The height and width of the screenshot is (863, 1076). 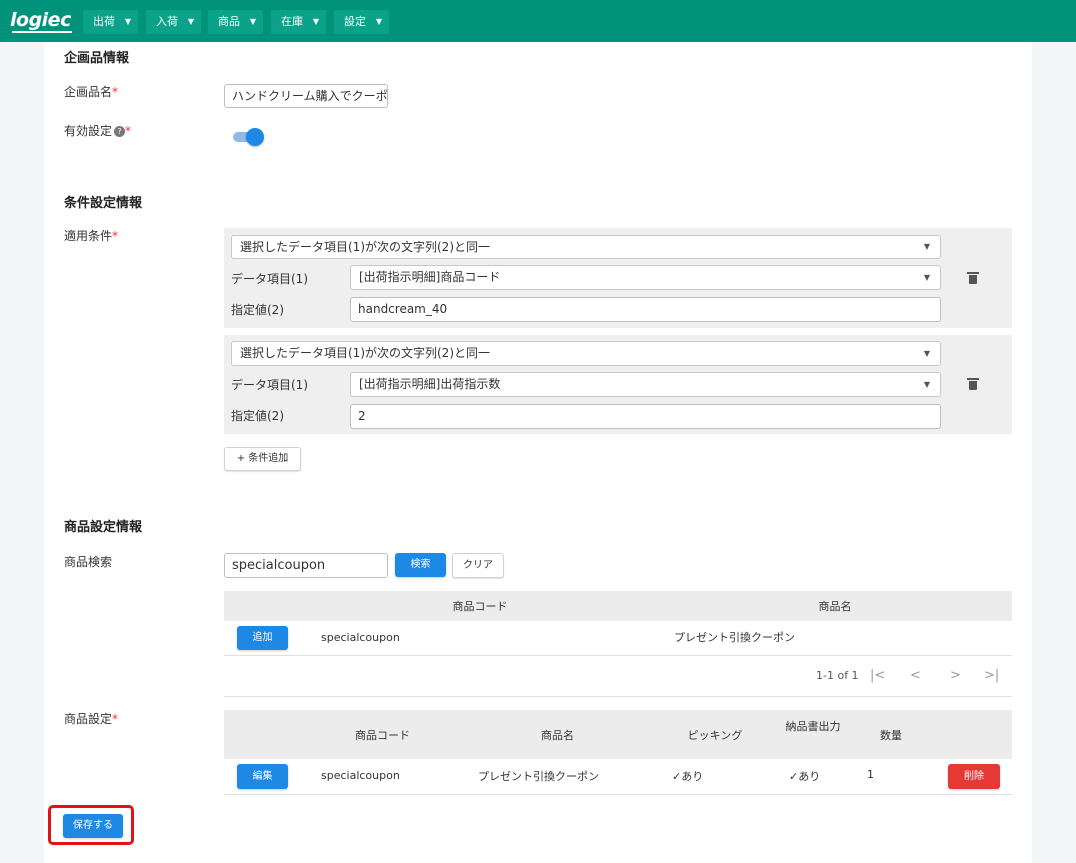 I want to click on enabled-label-text: 有効設定, so click(x=88, y=131).